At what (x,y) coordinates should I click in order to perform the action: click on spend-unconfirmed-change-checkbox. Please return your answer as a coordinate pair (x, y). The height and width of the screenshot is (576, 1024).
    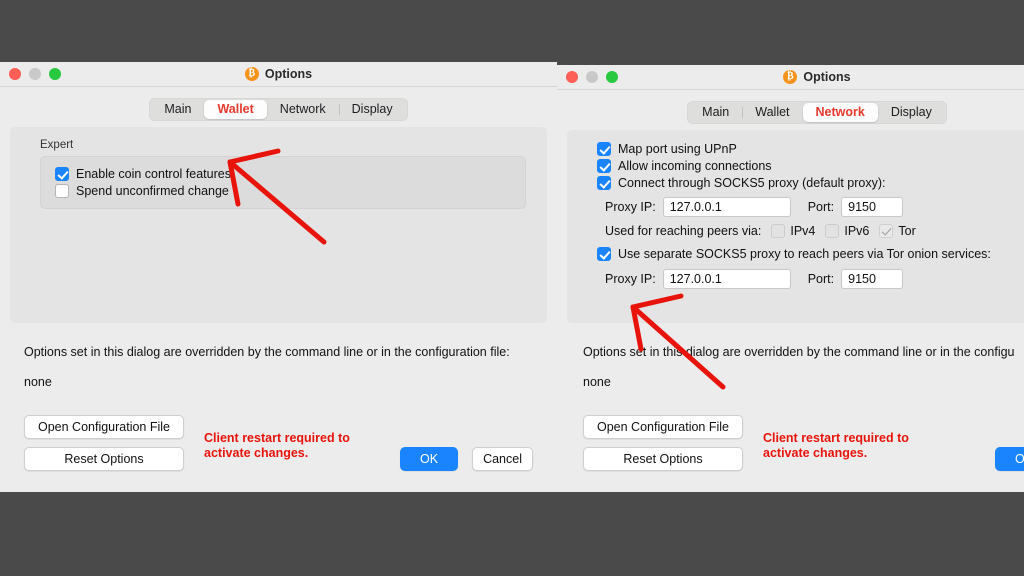
    Looking at the image, I should click on (62, 191).